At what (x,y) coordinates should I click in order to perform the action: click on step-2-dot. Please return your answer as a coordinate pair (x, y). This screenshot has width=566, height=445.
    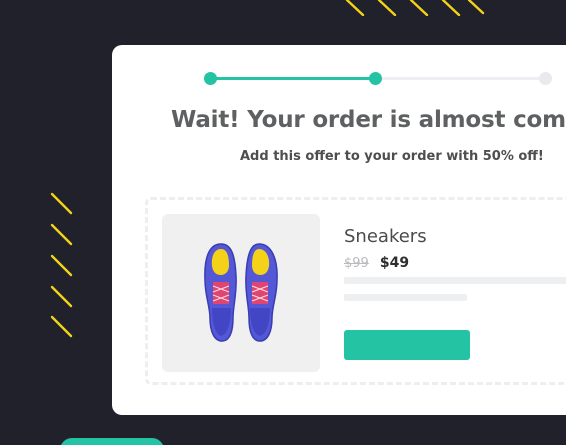
    Looking at the image, I should click on (375, 78).